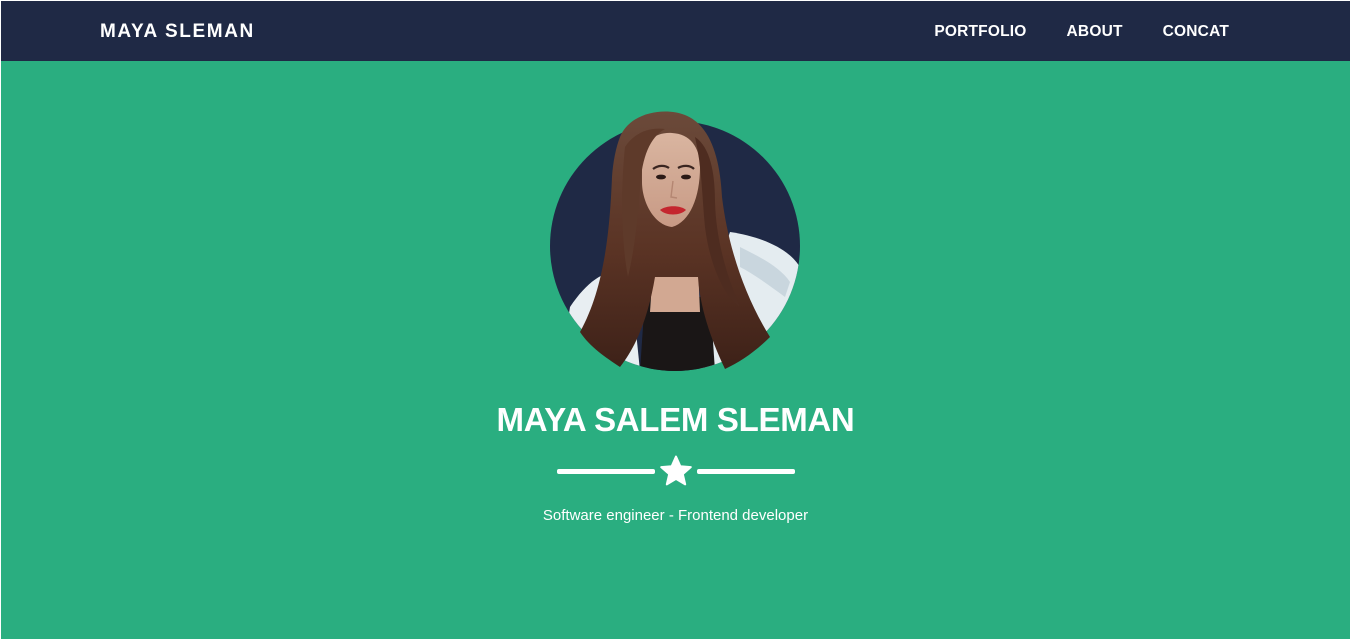 The width and height of the screenshot is (1351, 639). I want to click on star-icon, so click(676, 470).